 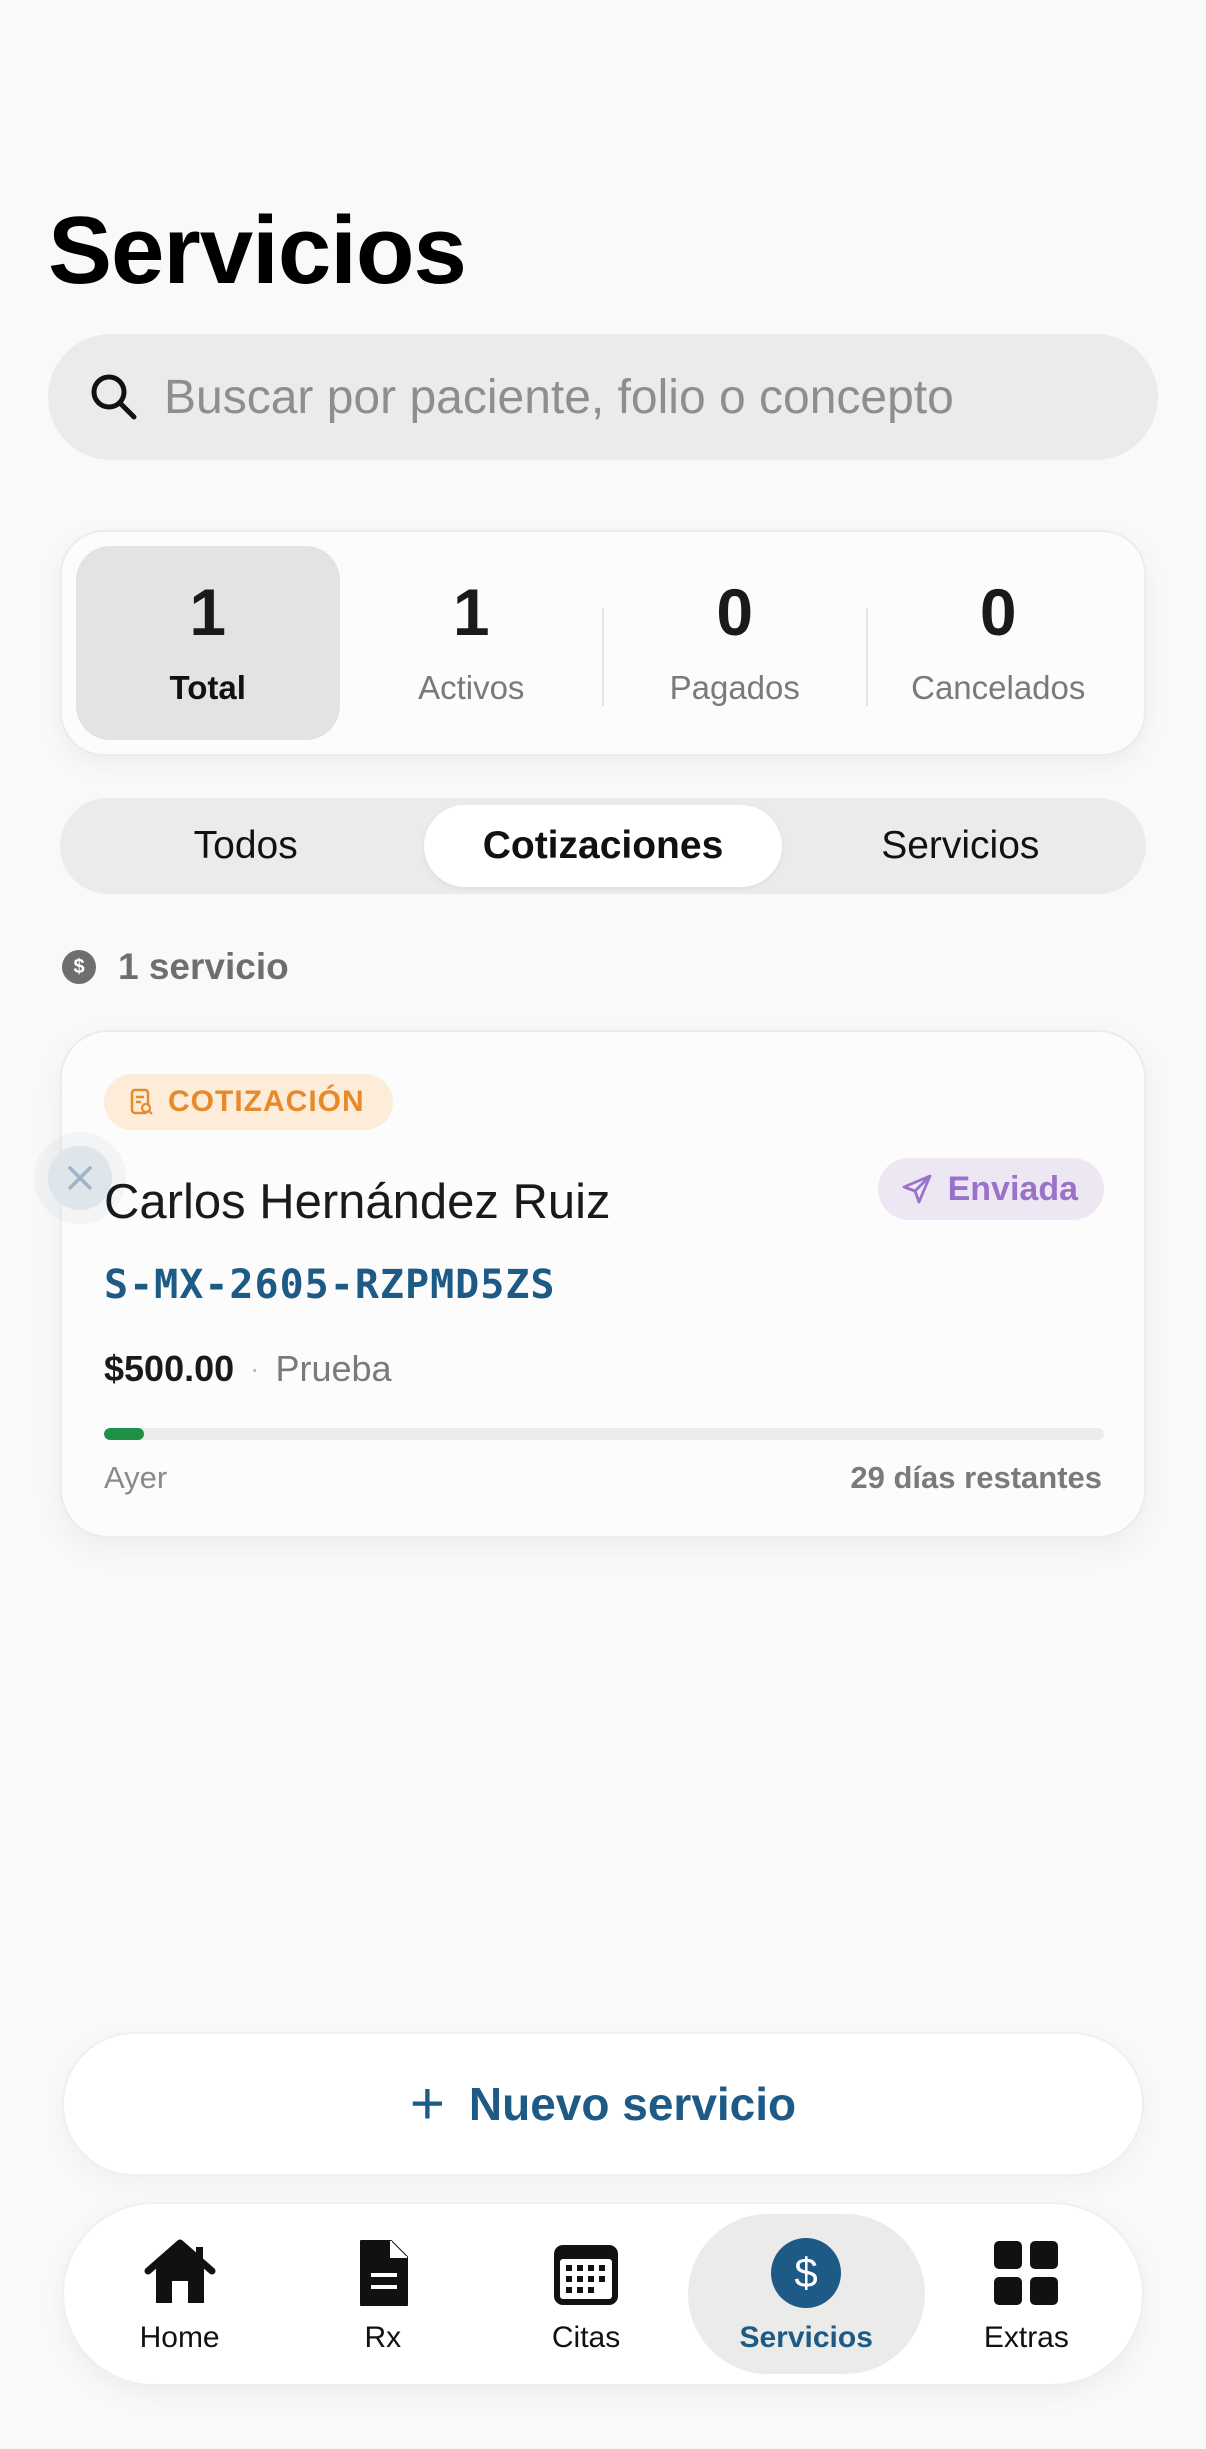 What do you see at coordinates (427, 2103) in the screenshot?
I see `plus-icon: +` at bounding box center [427, 2103].